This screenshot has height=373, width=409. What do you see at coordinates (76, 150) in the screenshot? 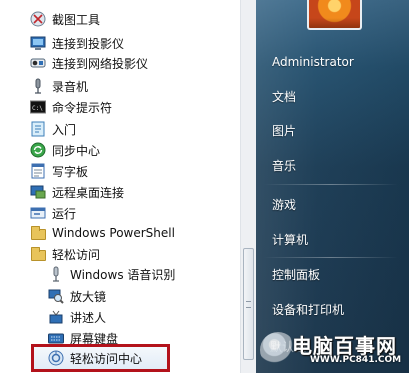
I see `menu-item-label: 同步中心` at bounding box center [76, 150].